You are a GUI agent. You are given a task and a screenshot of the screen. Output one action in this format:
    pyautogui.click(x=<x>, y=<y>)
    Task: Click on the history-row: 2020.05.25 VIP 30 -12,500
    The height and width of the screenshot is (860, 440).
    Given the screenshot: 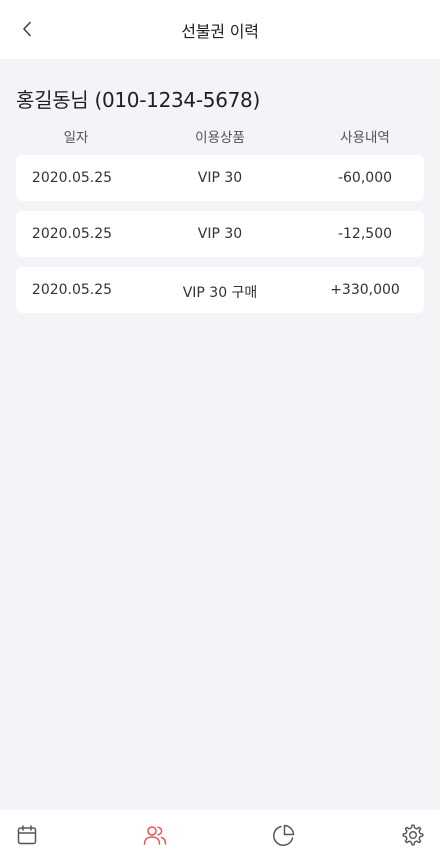 What is the action you would take?
    pyautogui.click(x=220, y=234)
    